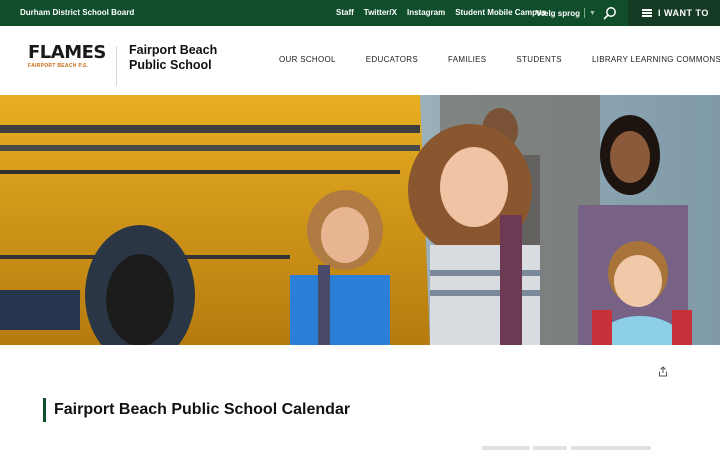 Image resolution: width=720 pixels, height=450 pixels. What do you see at coordinates (345, 12) in the screenshot?
I see `staff-link: Staff` at bounding box center [345, 12].